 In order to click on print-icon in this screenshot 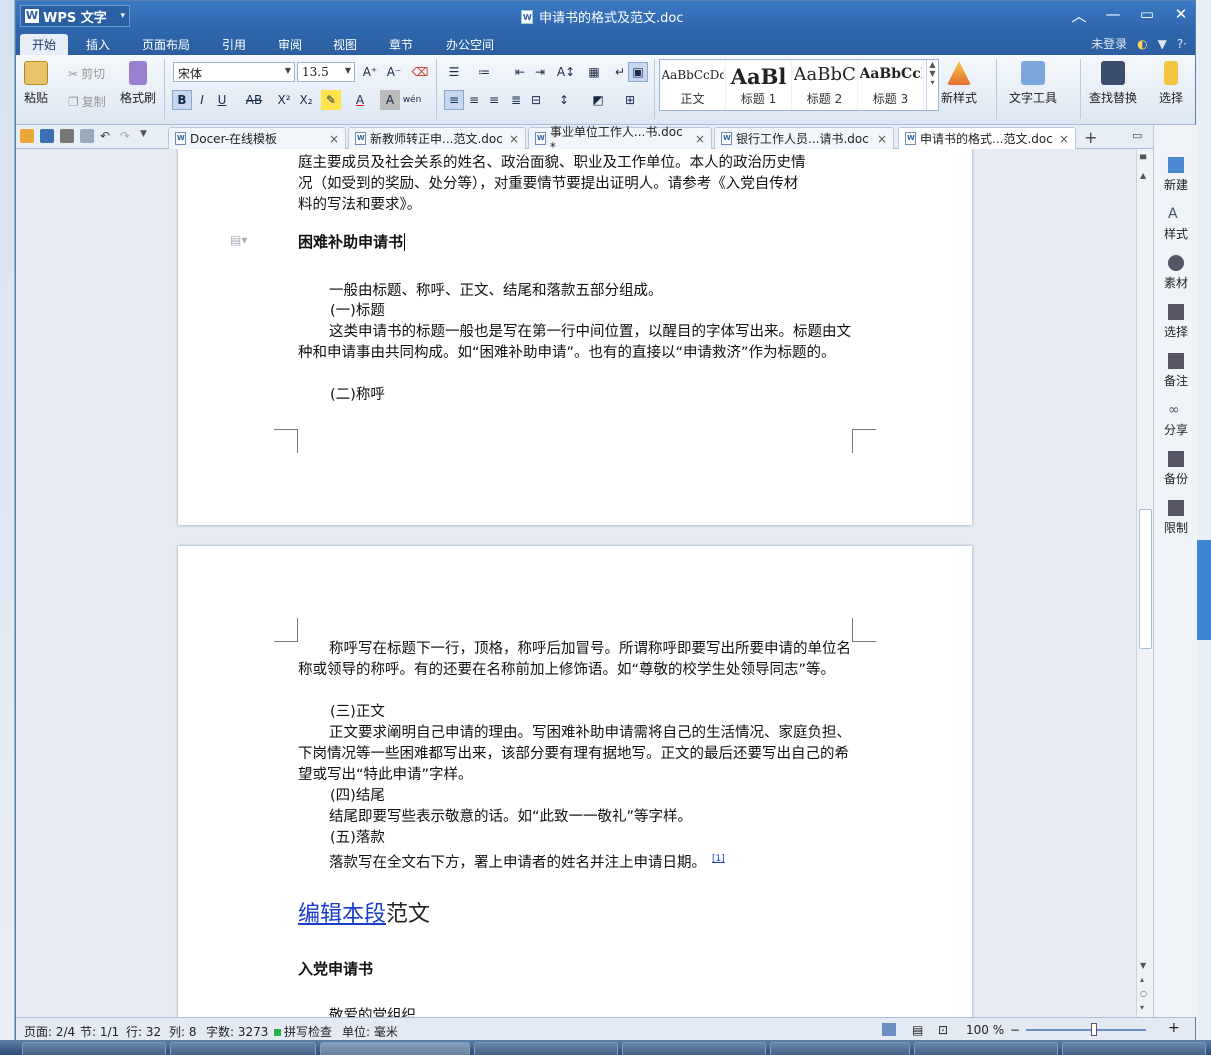, I will do `click(67, 136)`.